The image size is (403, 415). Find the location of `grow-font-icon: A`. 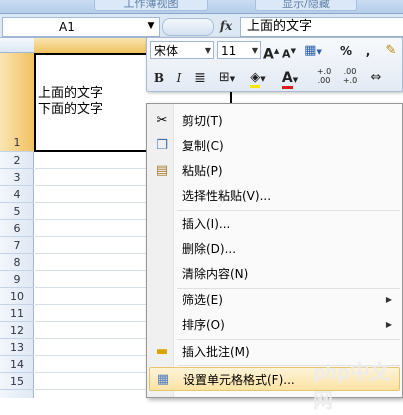

grow-font-icon: A is located at coordinates (268, 54).